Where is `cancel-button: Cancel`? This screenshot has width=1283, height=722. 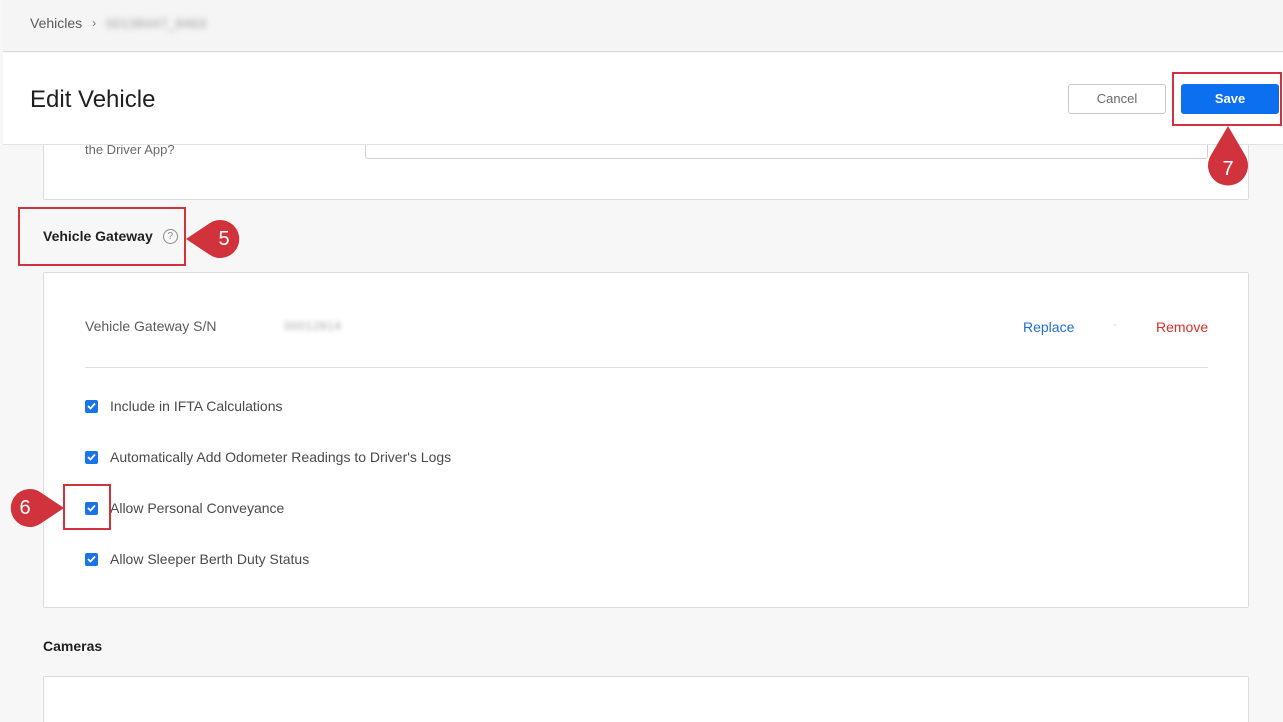 cancel-button: Cancel is located at coordinates (1117, 99).